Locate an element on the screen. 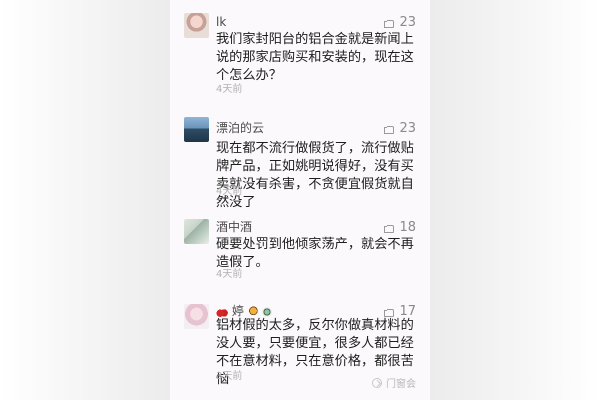 The width and height of the screenshot is (600, 400). comment-time: 3天前 is located at coordinates (229, 376).